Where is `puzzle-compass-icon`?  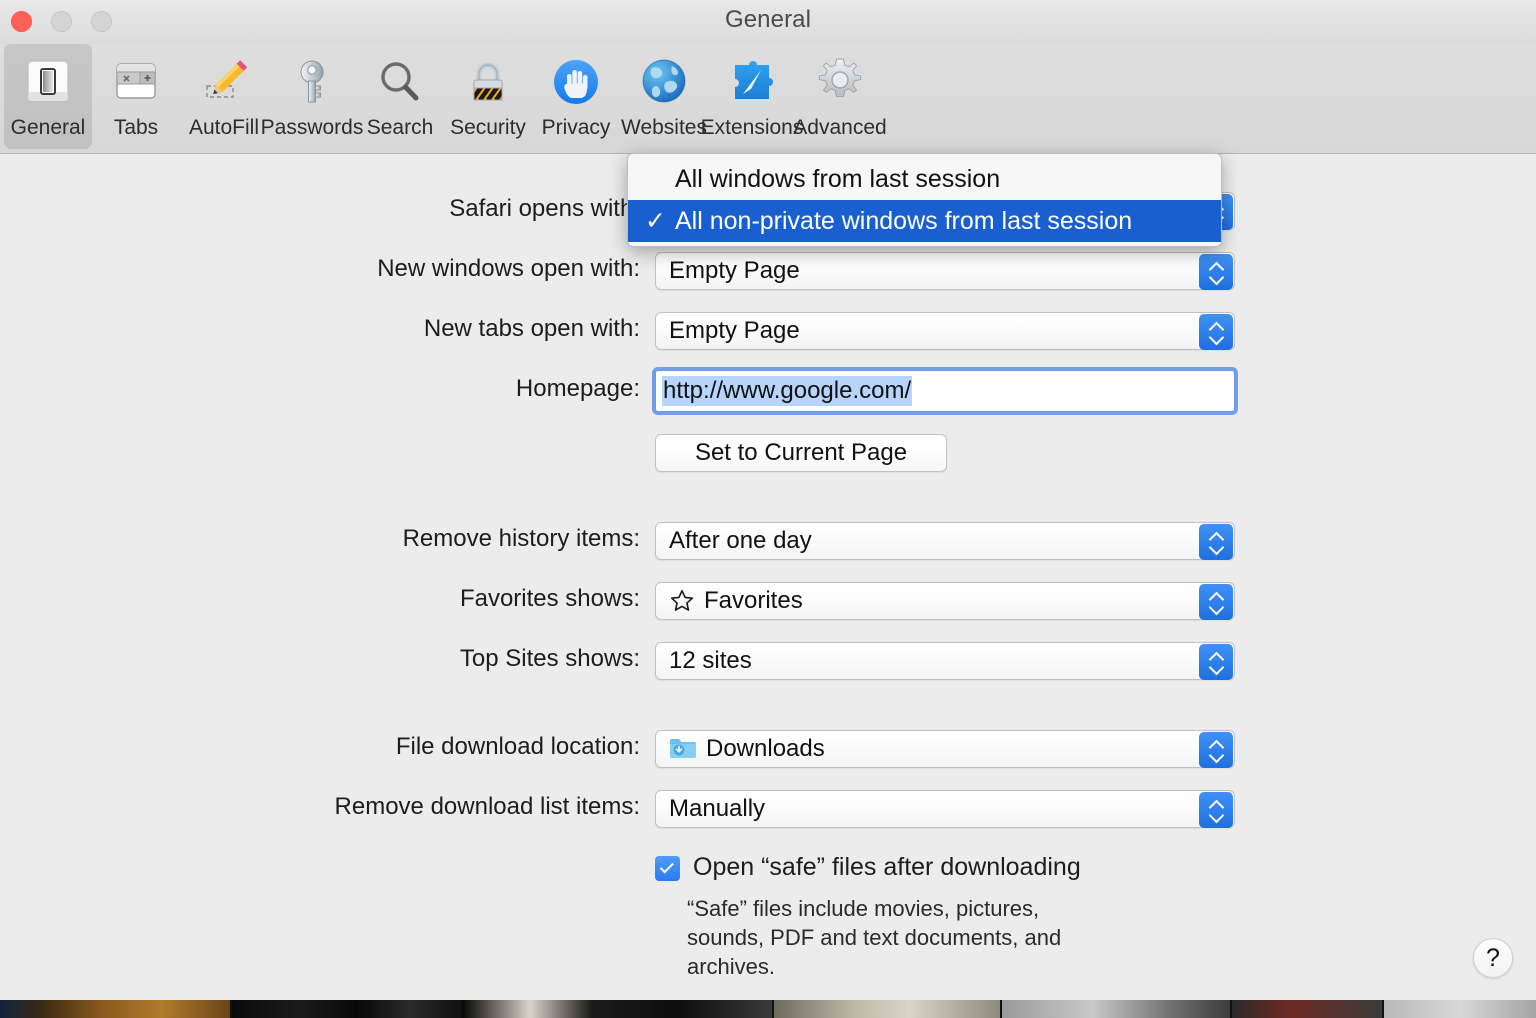 puzzle-compass-icon is located at coordinates (752, 82).